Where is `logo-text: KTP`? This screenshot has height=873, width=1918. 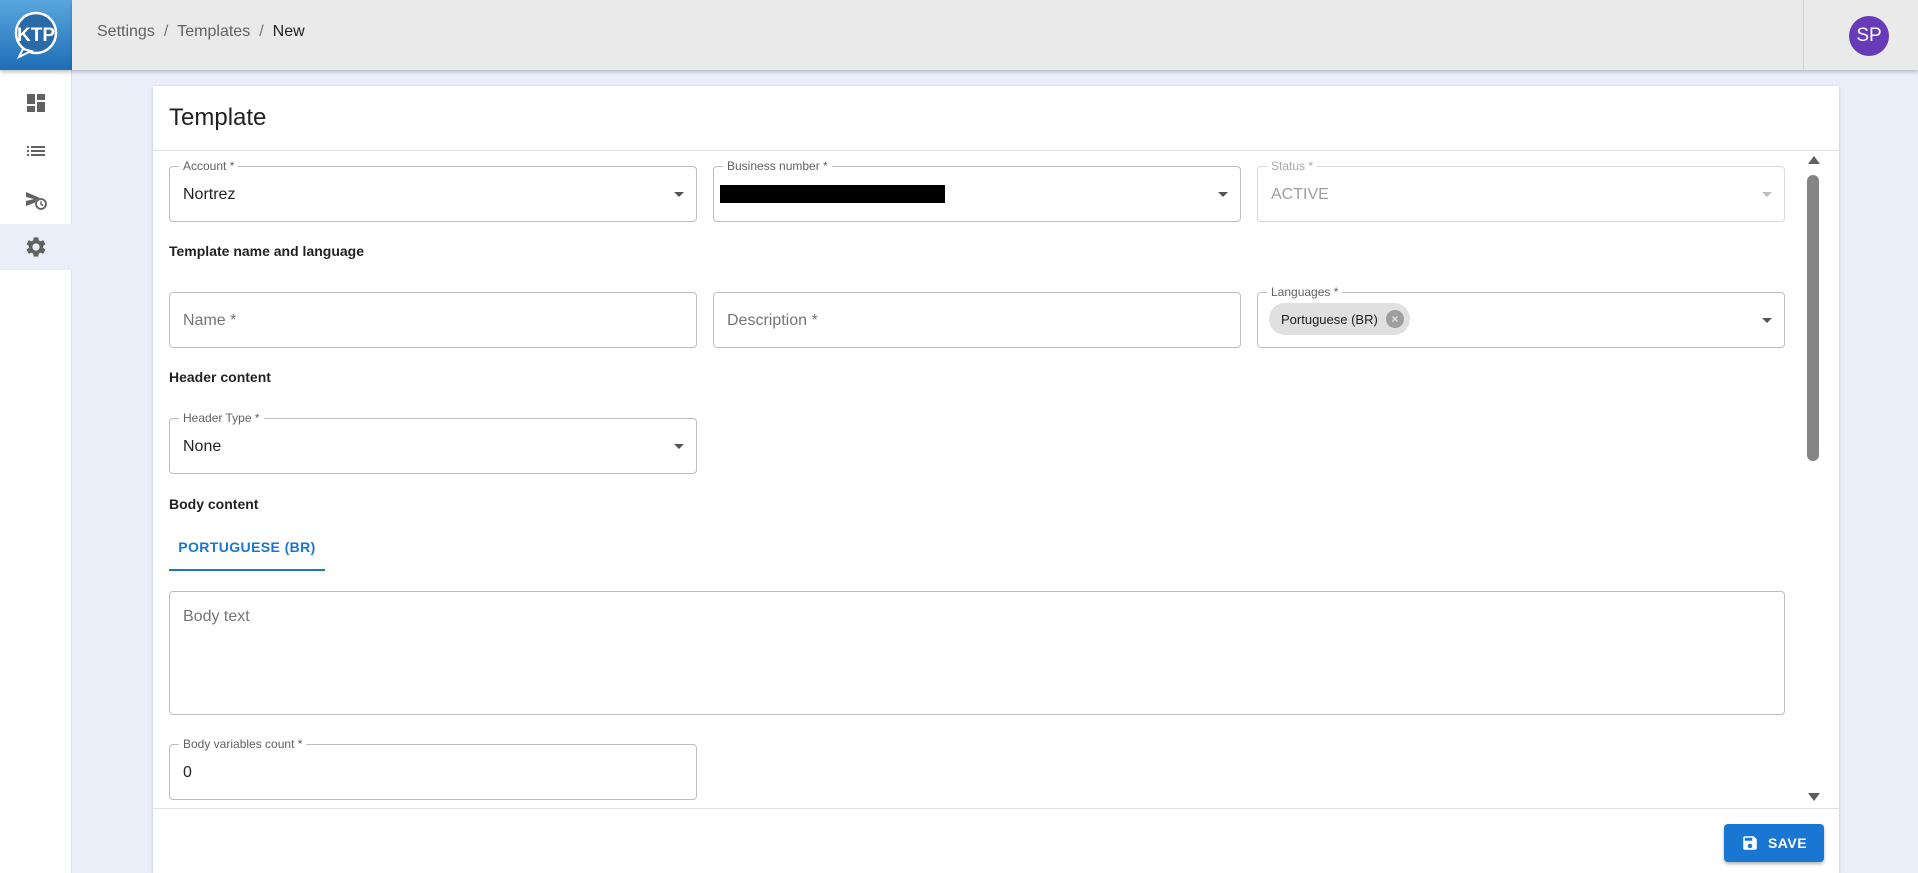
logo-text: KTP is located at coordinates (36, 35).